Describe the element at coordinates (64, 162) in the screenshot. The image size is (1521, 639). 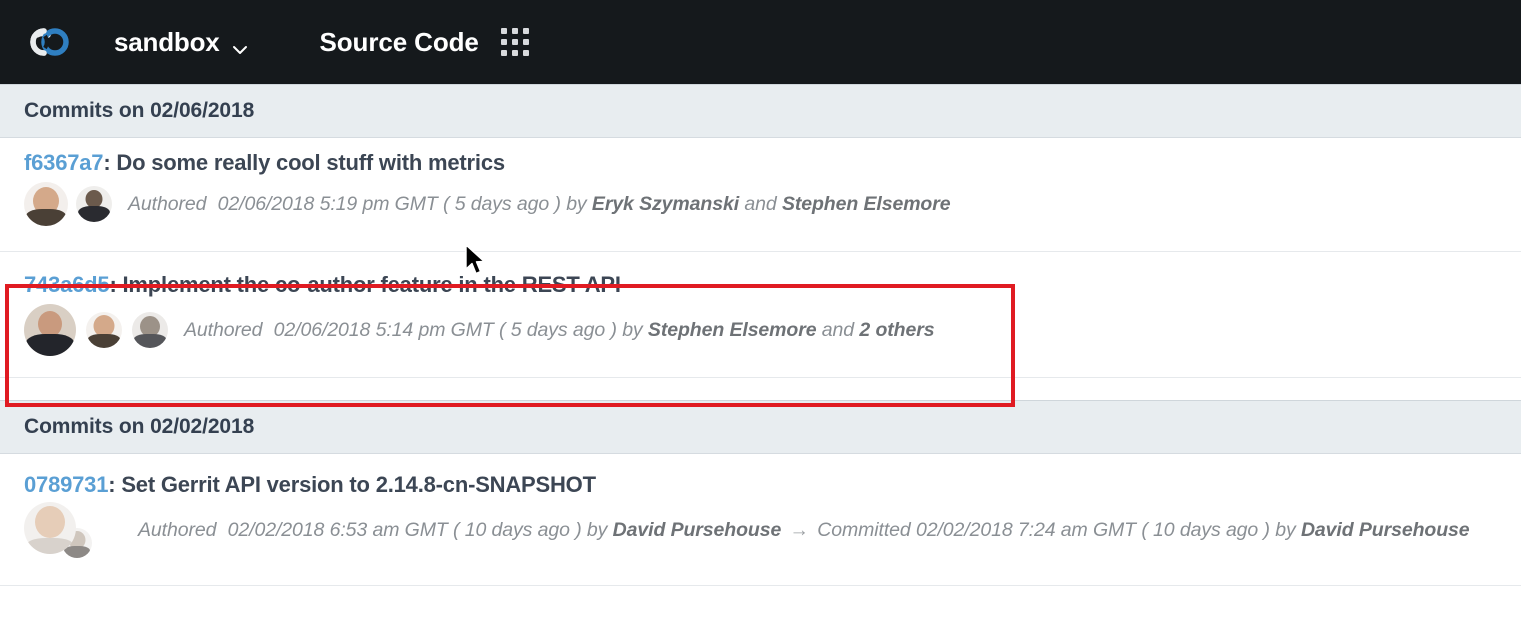
I see `commit-hash-link: f6367a7` at that location.